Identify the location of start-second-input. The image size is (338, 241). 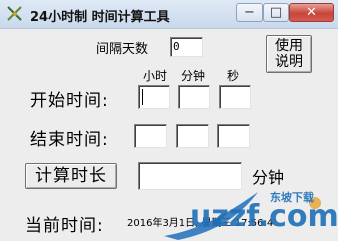
(235, 97).